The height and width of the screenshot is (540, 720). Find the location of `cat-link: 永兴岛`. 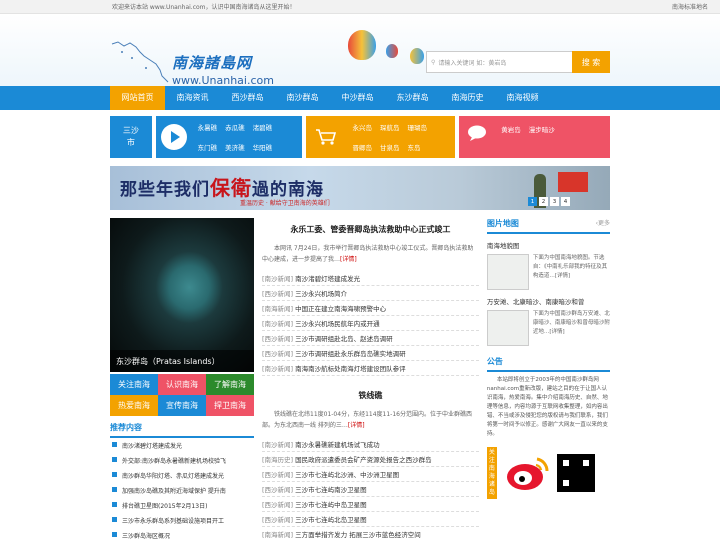

cat-link: 永兴岛 is located at coordinates (362, 127).